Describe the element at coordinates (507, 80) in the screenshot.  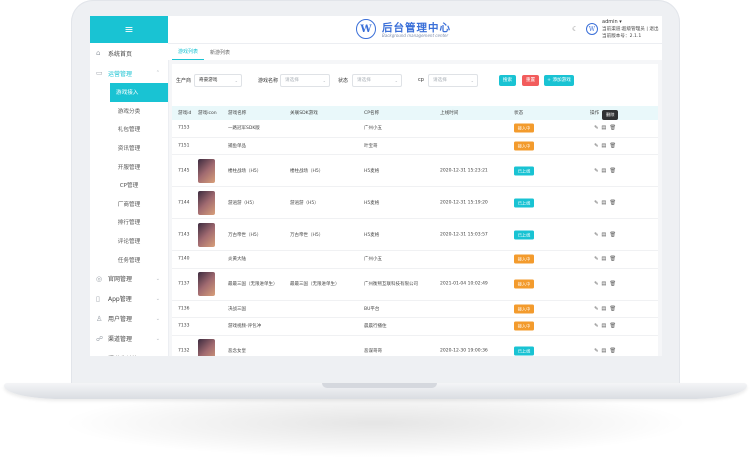
I see `search-button: 搜索` at that location.